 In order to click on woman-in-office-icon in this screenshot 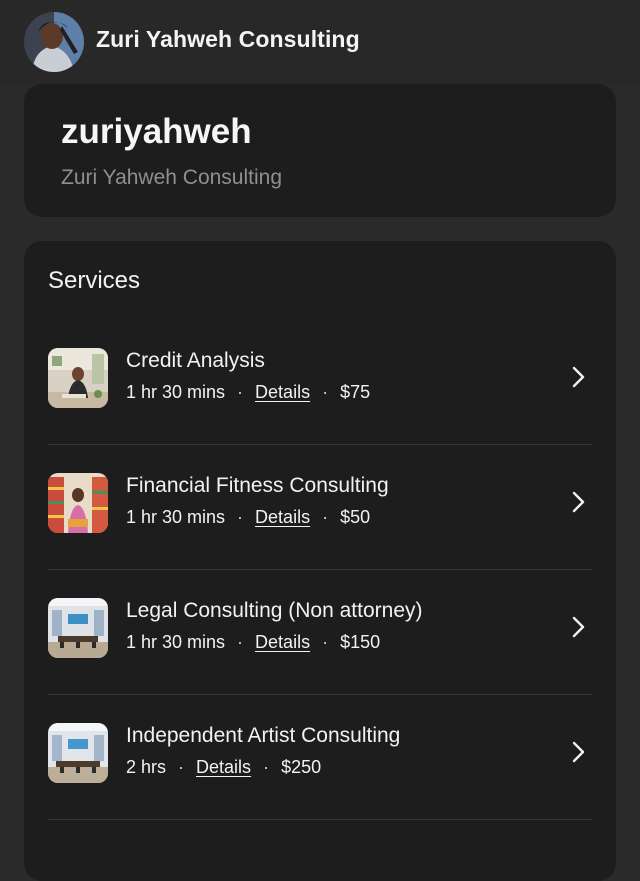, I will do `click(78, 378)`.